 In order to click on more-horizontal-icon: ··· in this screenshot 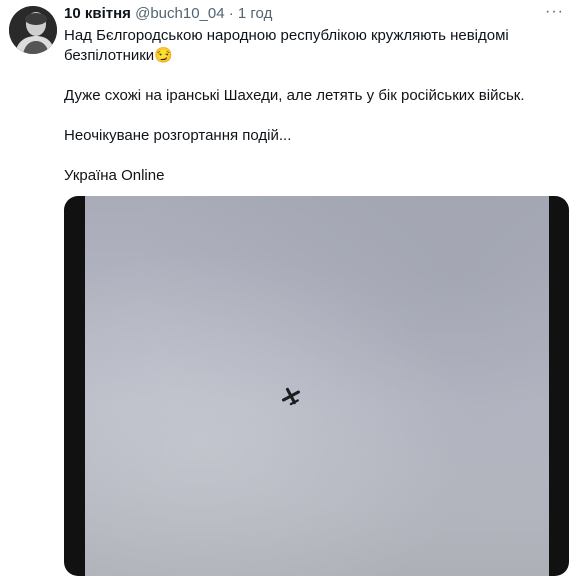, I will do `click(554, 11)`.